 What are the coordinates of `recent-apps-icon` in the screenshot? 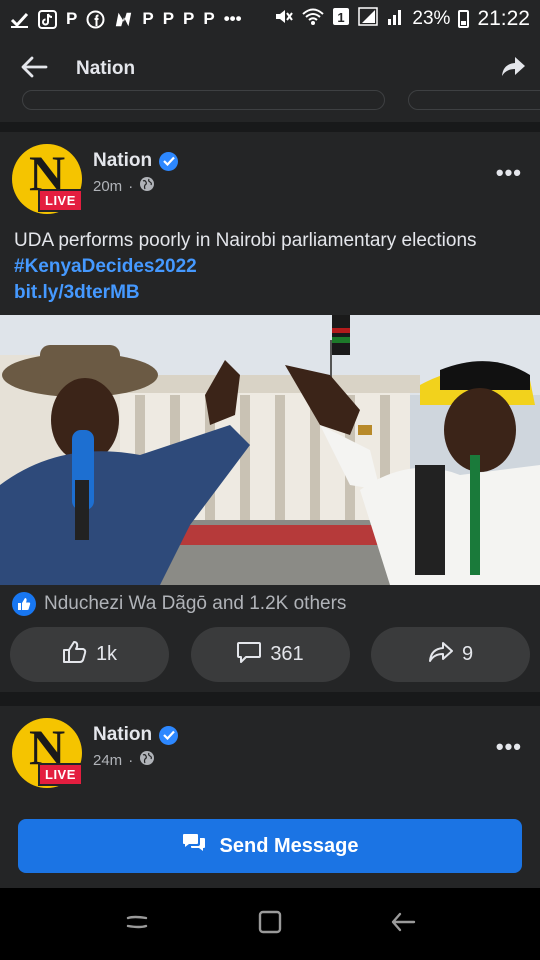 It's located at (137, 924).